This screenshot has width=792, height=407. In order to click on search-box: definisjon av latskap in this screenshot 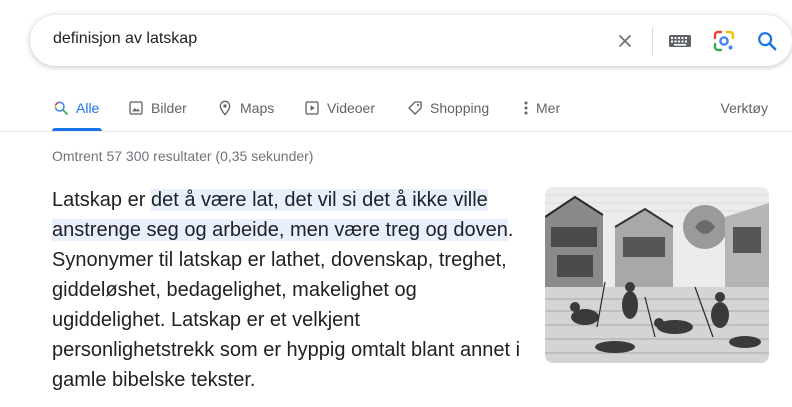, I will do `click(411, 40)`.